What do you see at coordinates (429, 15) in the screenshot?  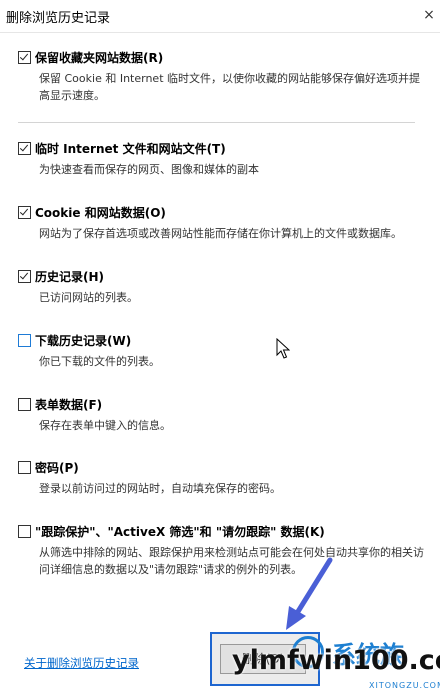 I see `close-button: ×` at bounding box center [429, 15].